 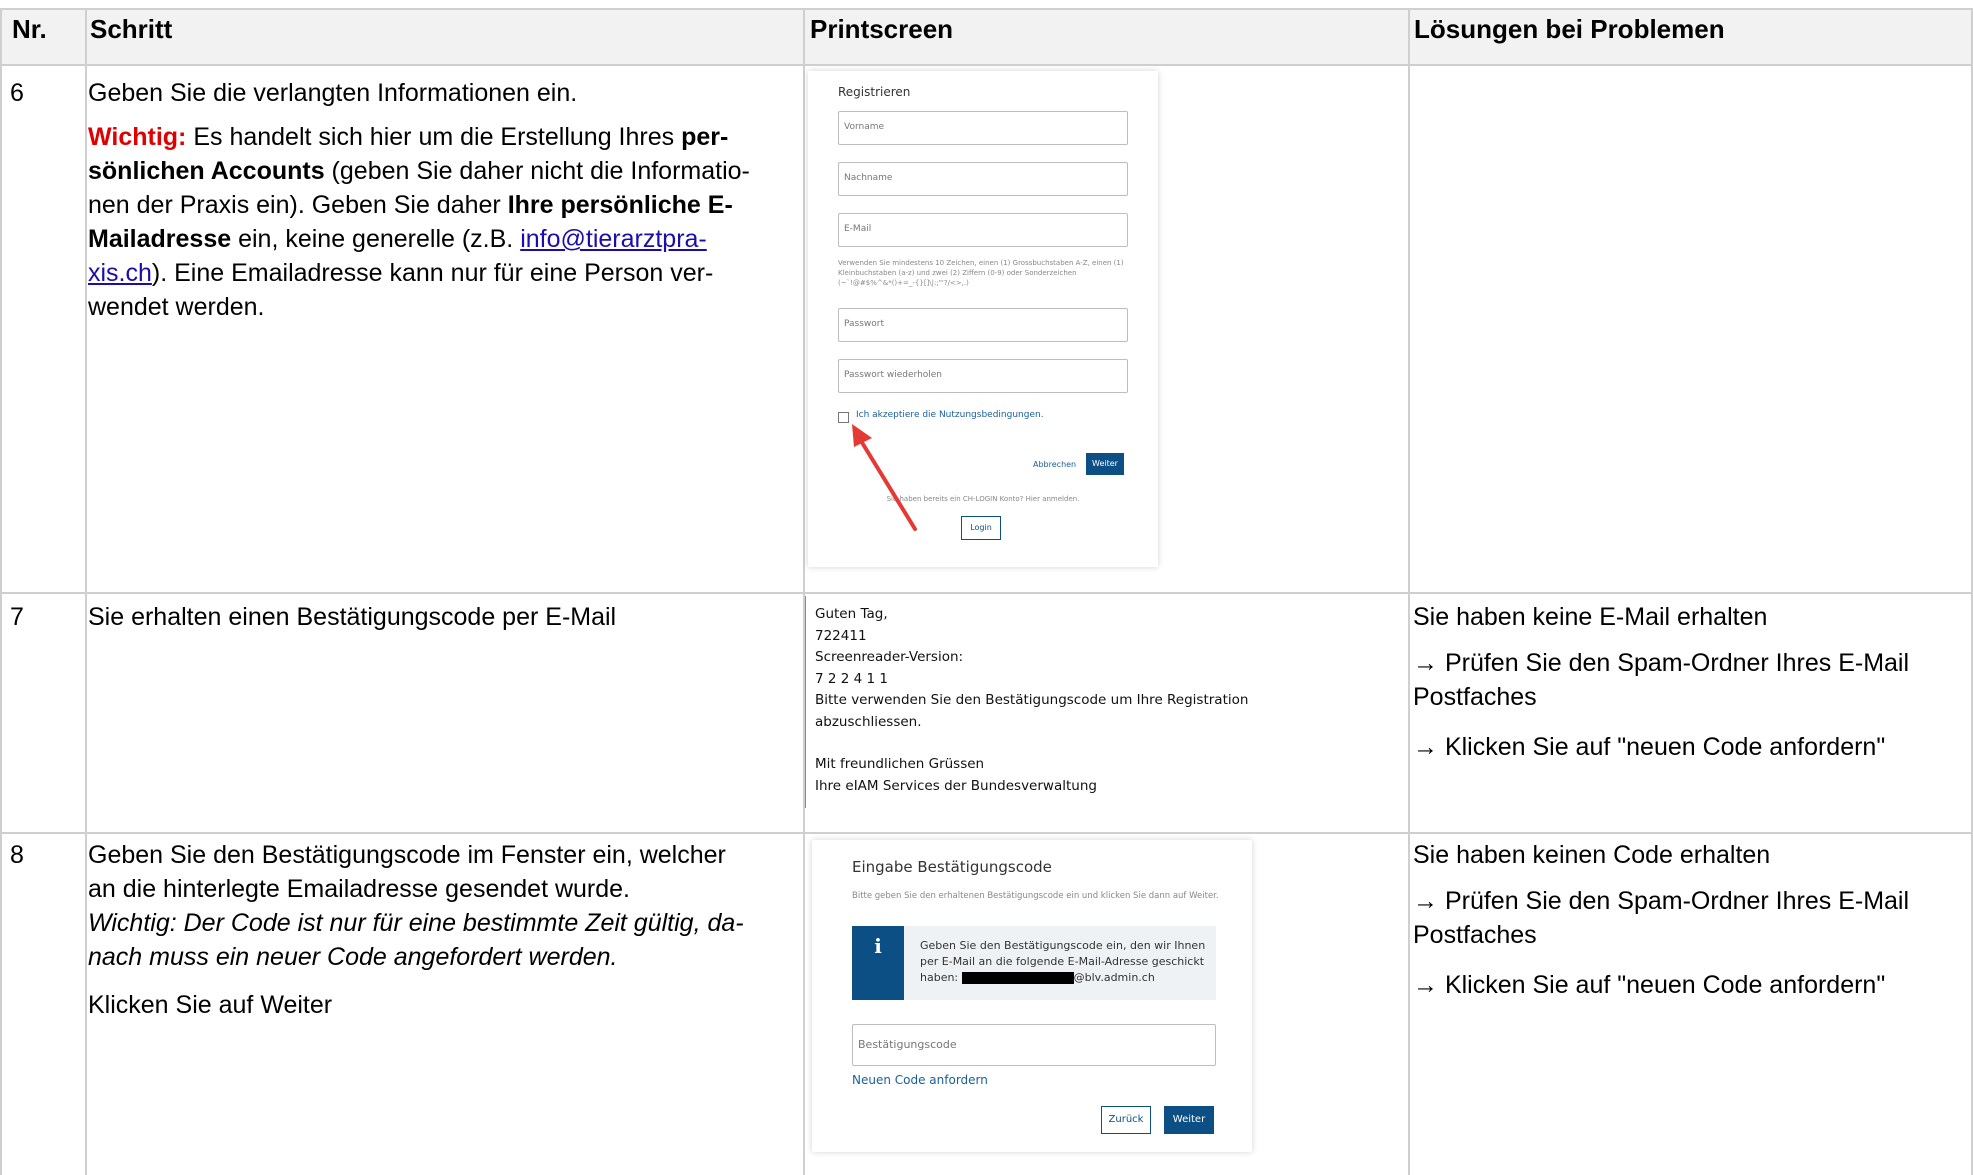 What do you see at coordinates (1054, 464) in the screenshot?
I see `cancel-link: Abbrechen` at bounding box center [1054, 464].